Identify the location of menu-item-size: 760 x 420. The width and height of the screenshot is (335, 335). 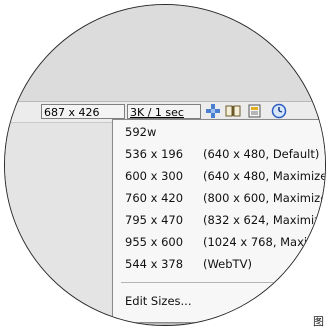
(154, 198).